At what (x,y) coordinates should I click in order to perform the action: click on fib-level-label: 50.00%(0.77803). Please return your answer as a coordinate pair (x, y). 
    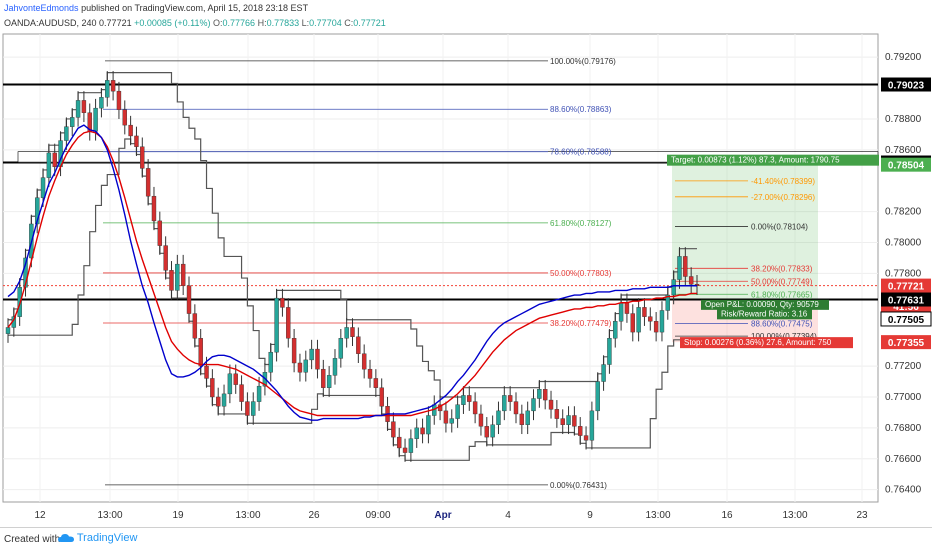
    Looking at the image, I should click on (581, 273).